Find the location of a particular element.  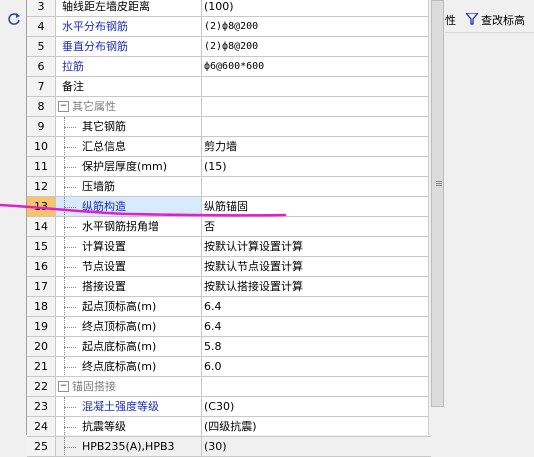

refresh-icon is located at coordinates (14, 19).